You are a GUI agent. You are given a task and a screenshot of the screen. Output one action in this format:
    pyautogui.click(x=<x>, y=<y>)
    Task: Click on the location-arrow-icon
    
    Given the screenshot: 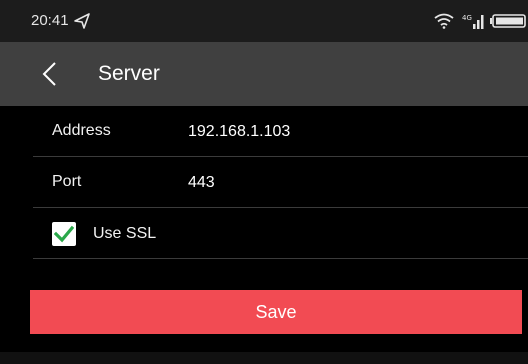 What is the action you would take?
    pyautogui.click(x=82, y=21)
    